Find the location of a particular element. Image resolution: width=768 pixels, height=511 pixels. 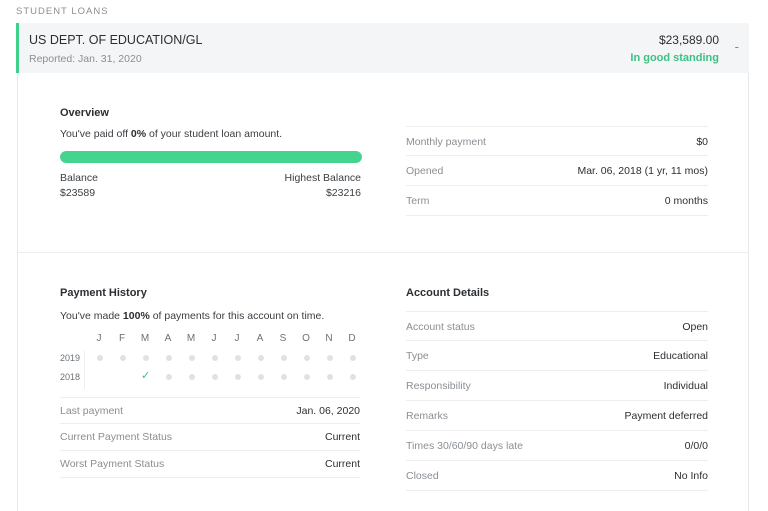

account-details-title: Account Details is located at coordinates (448, 293).